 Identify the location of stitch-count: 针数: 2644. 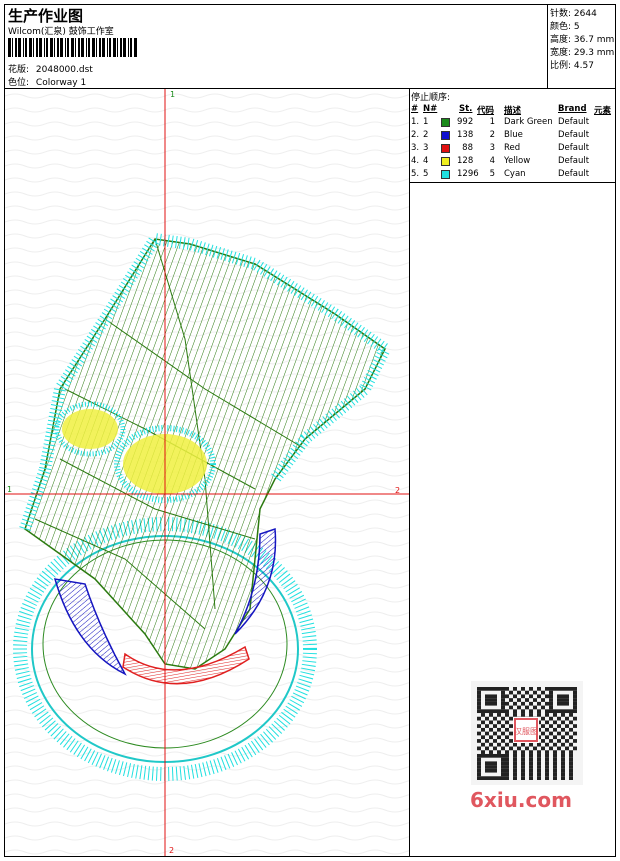
(573, 14).